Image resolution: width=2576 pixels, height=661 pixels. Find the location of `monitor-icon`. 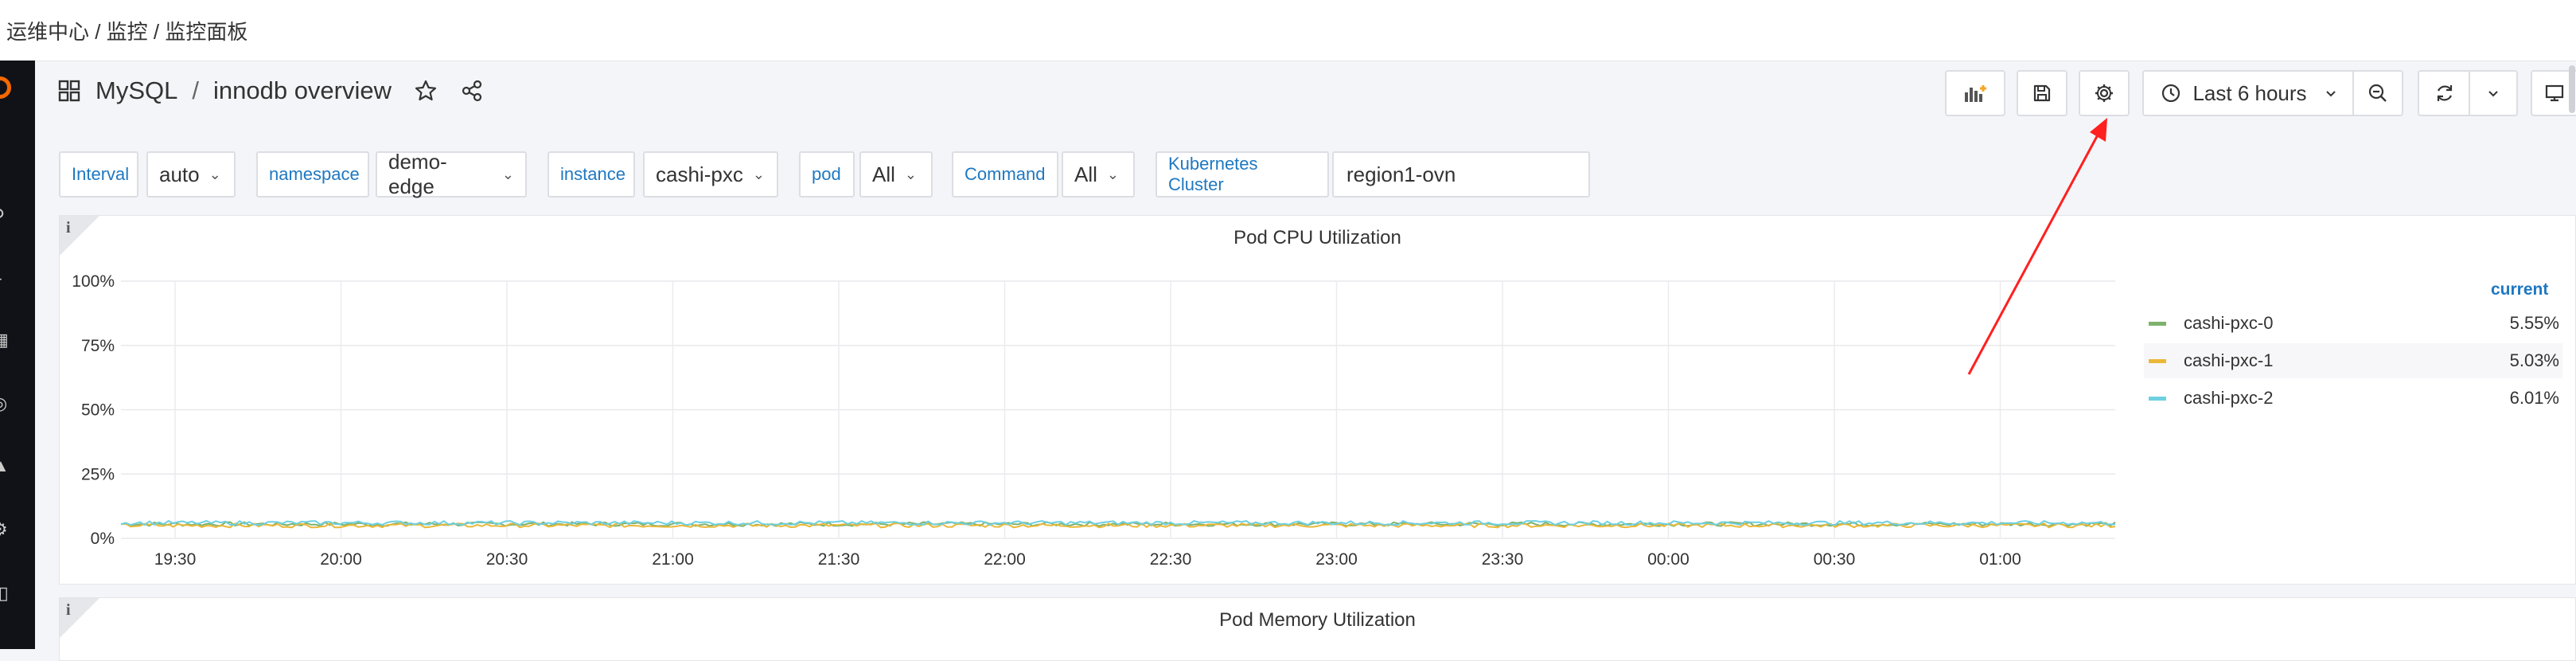

monitor-icon is located at coordinates (2554, 93).